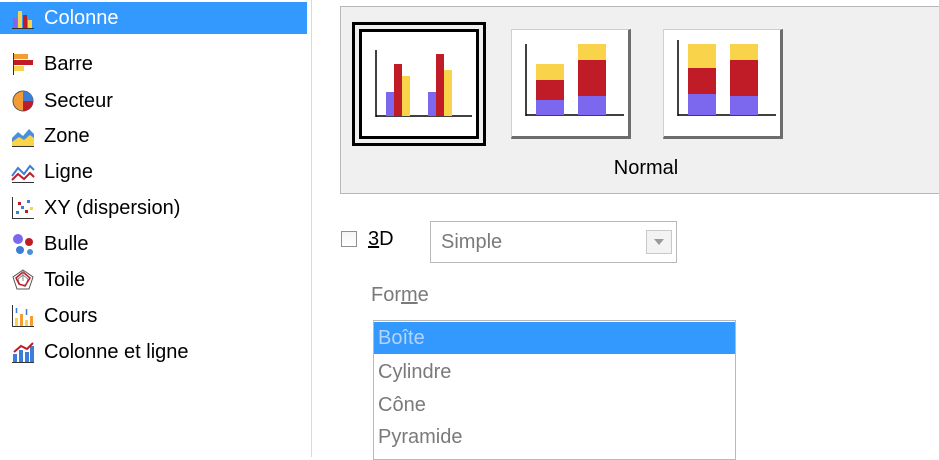 This screenshot has height=460, width=939. What do you see at coordinates (554, 338) in the screenshot?
I see `shape-item-boite: Boîte` at bounding box center [554, 338].